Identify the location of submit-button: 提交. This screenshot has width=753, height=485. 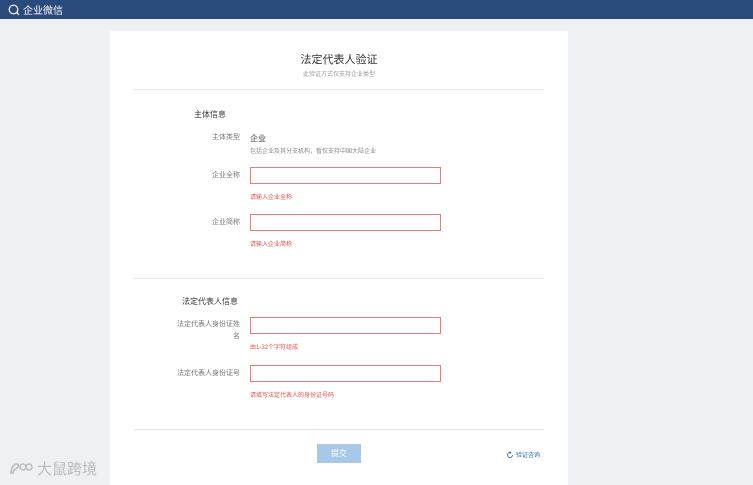
(339, 453).